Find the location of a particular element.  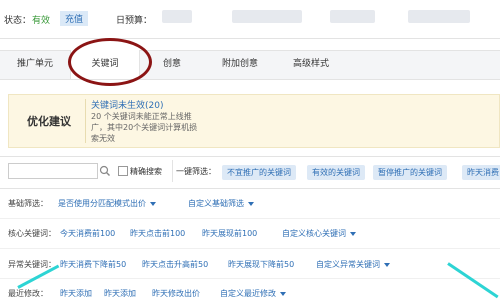

recharge-button: 充值 is located at coordinates (74, 18).